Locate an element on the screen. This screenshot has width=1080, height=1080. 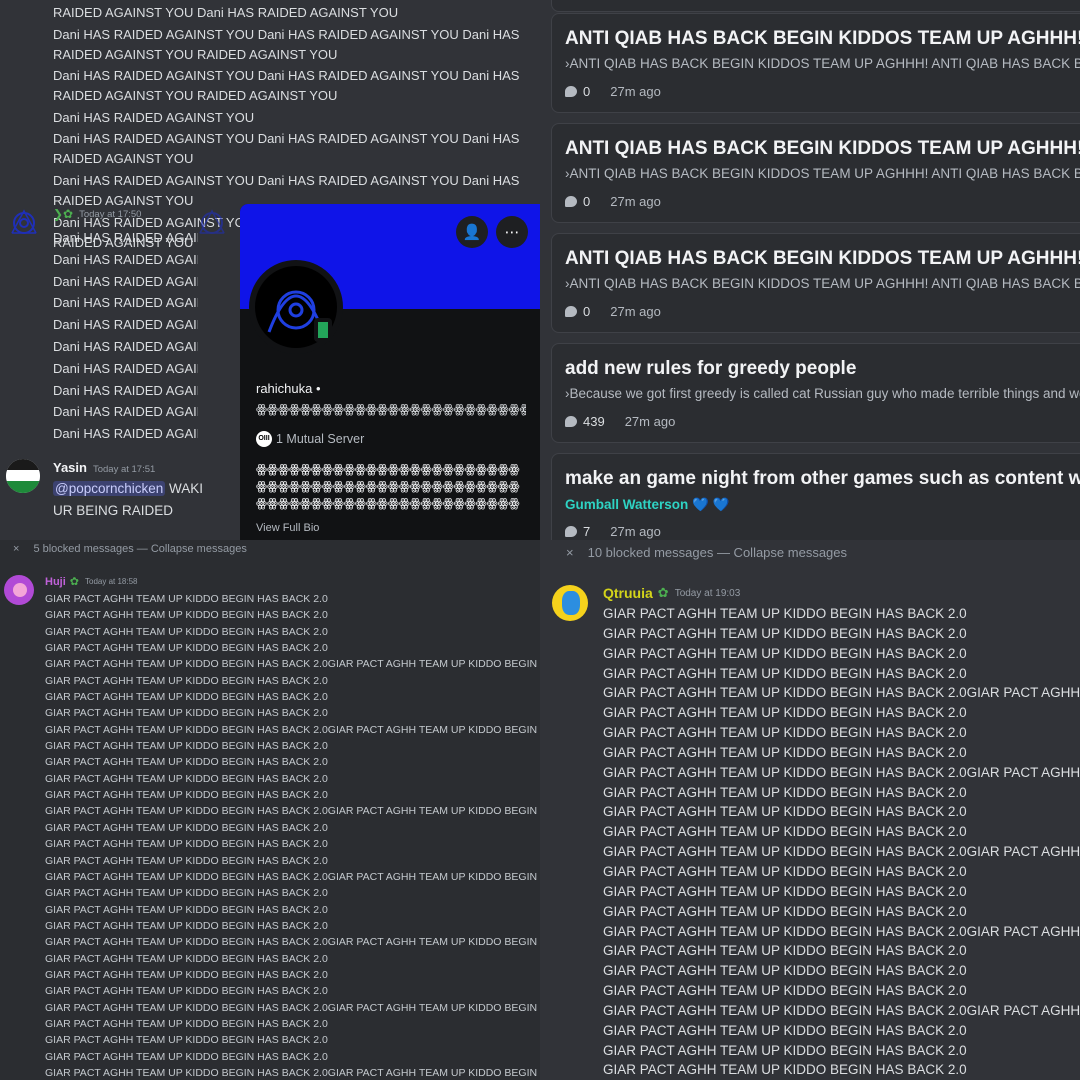
heart-icon: 💙 💙 is located at coordinates (711, 504).